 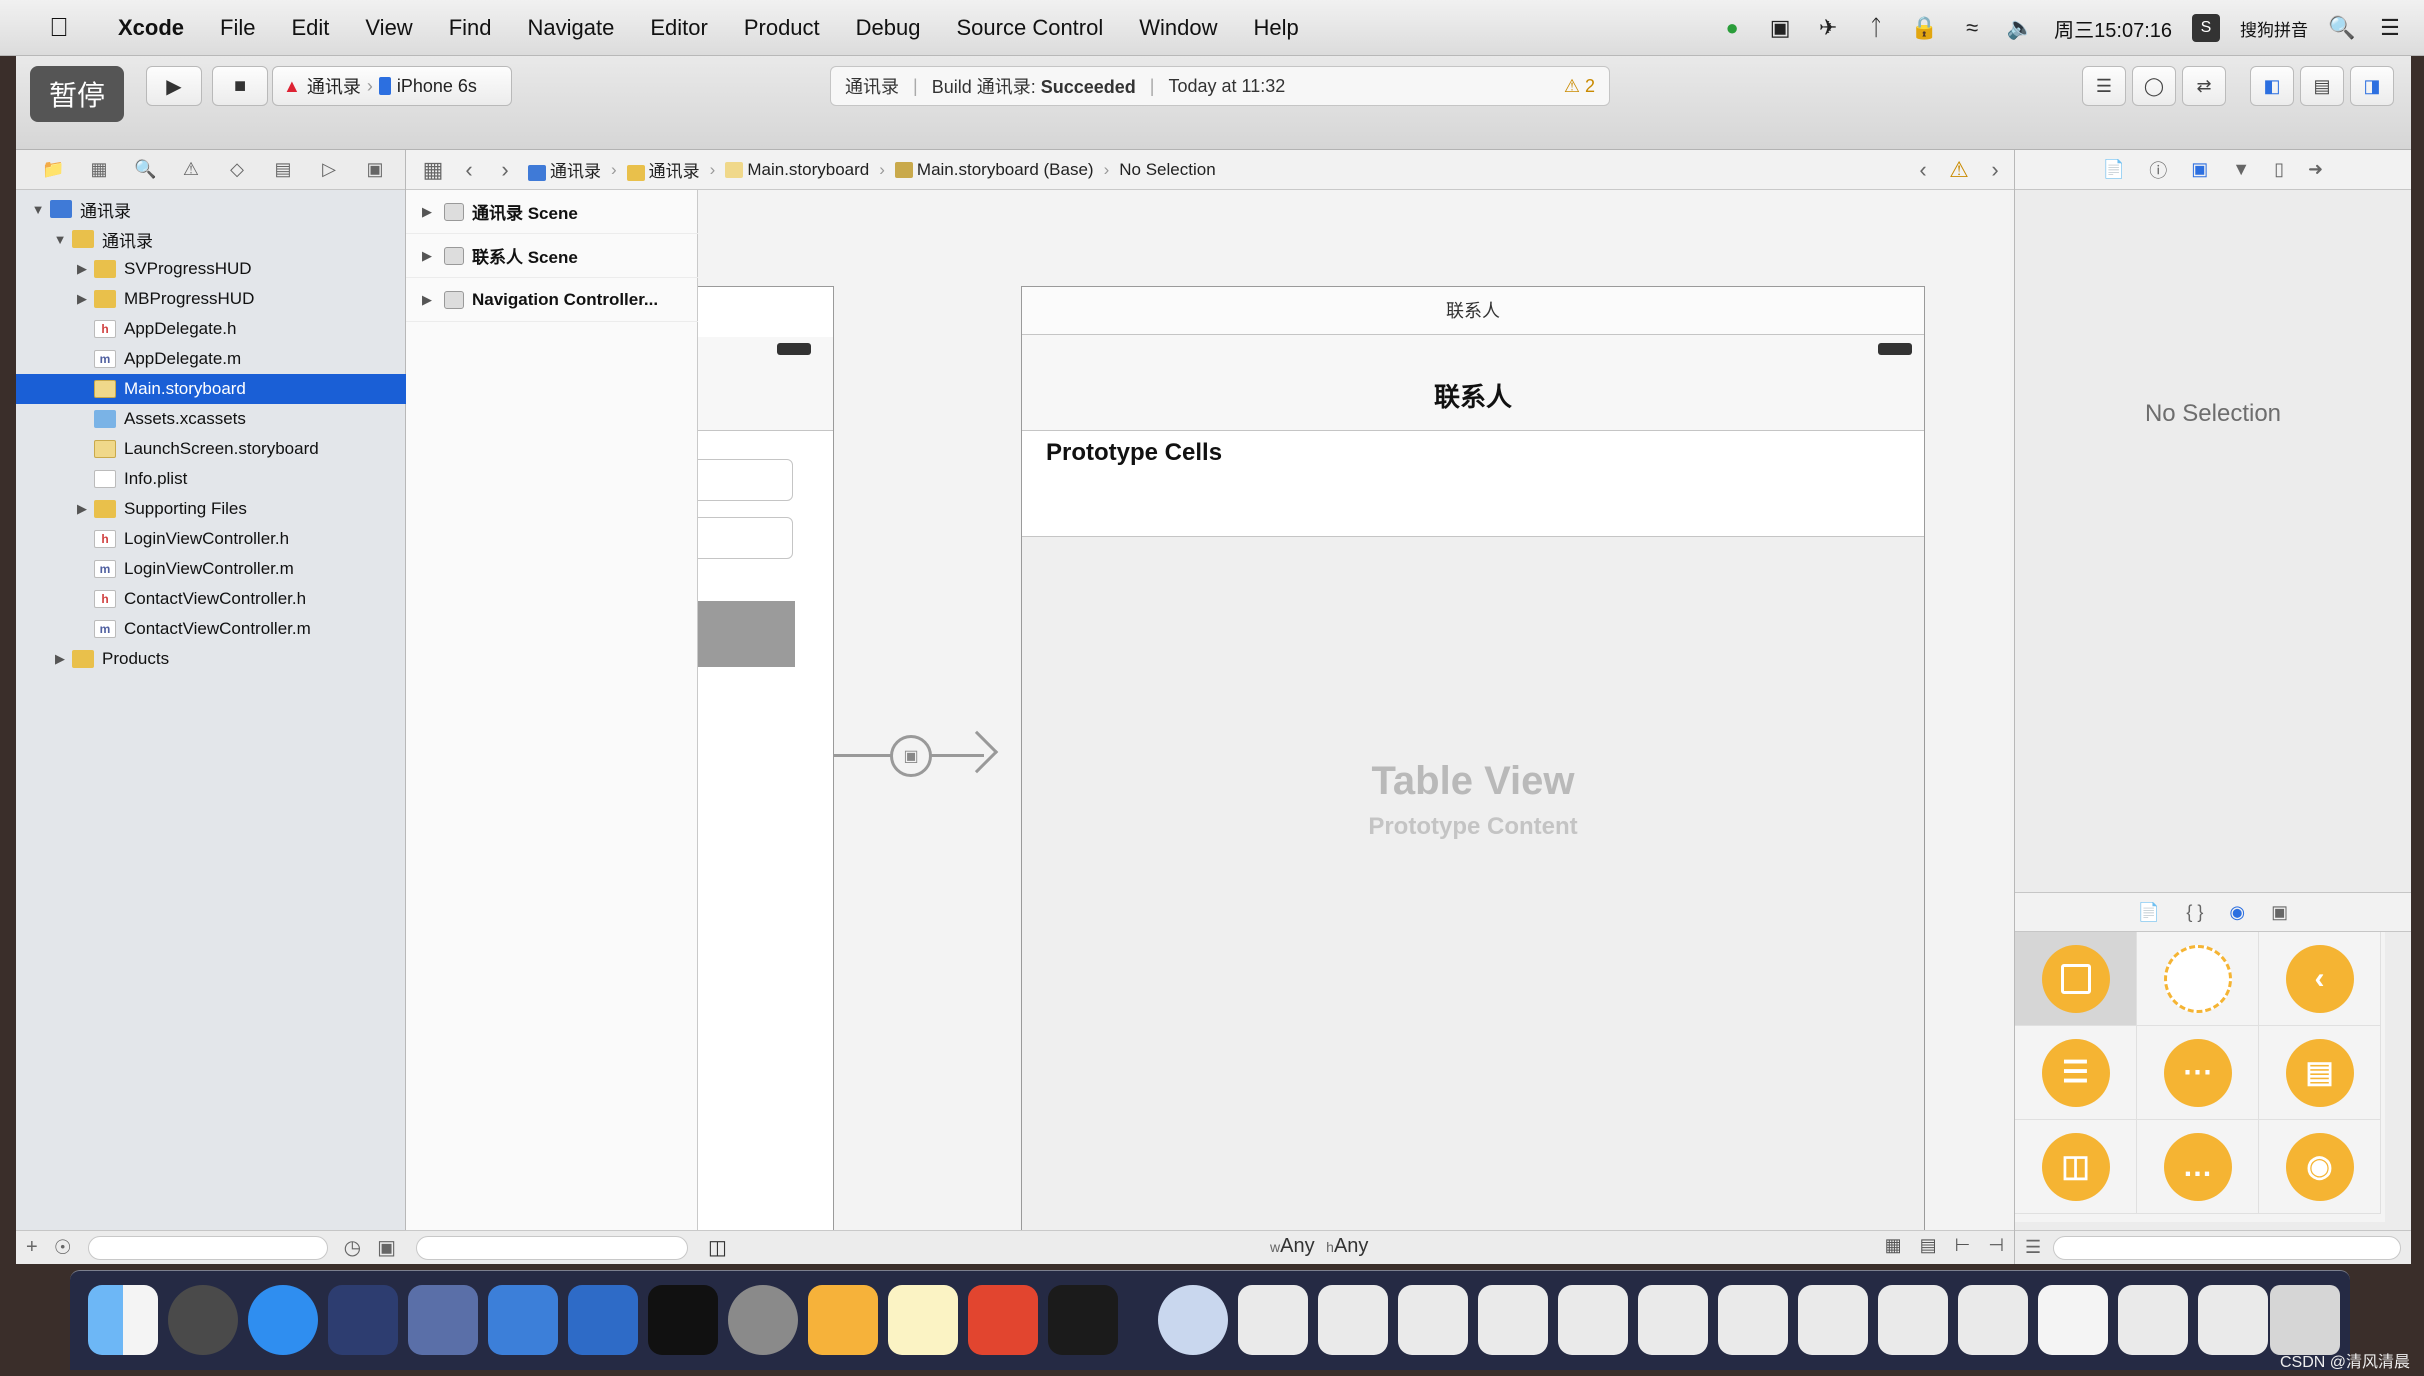 I want to click on menu-view: View, so click(x=388, y=28).